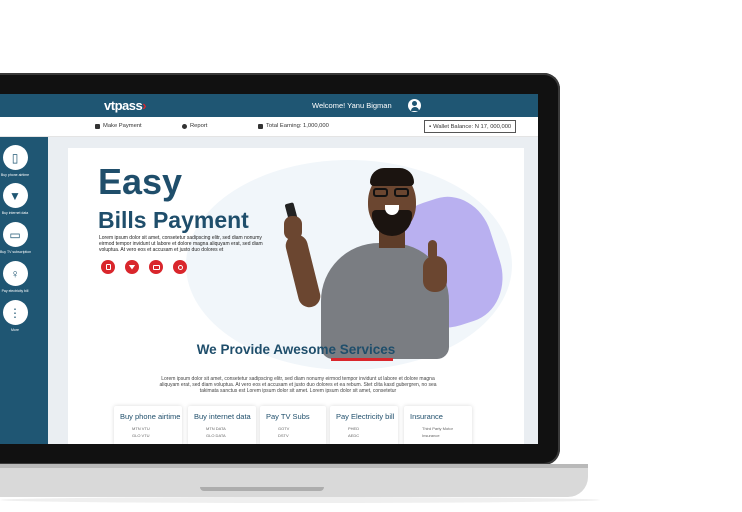  I want to click on total-earning-label: Total Earning: 1,000,000, so click(297, 126).